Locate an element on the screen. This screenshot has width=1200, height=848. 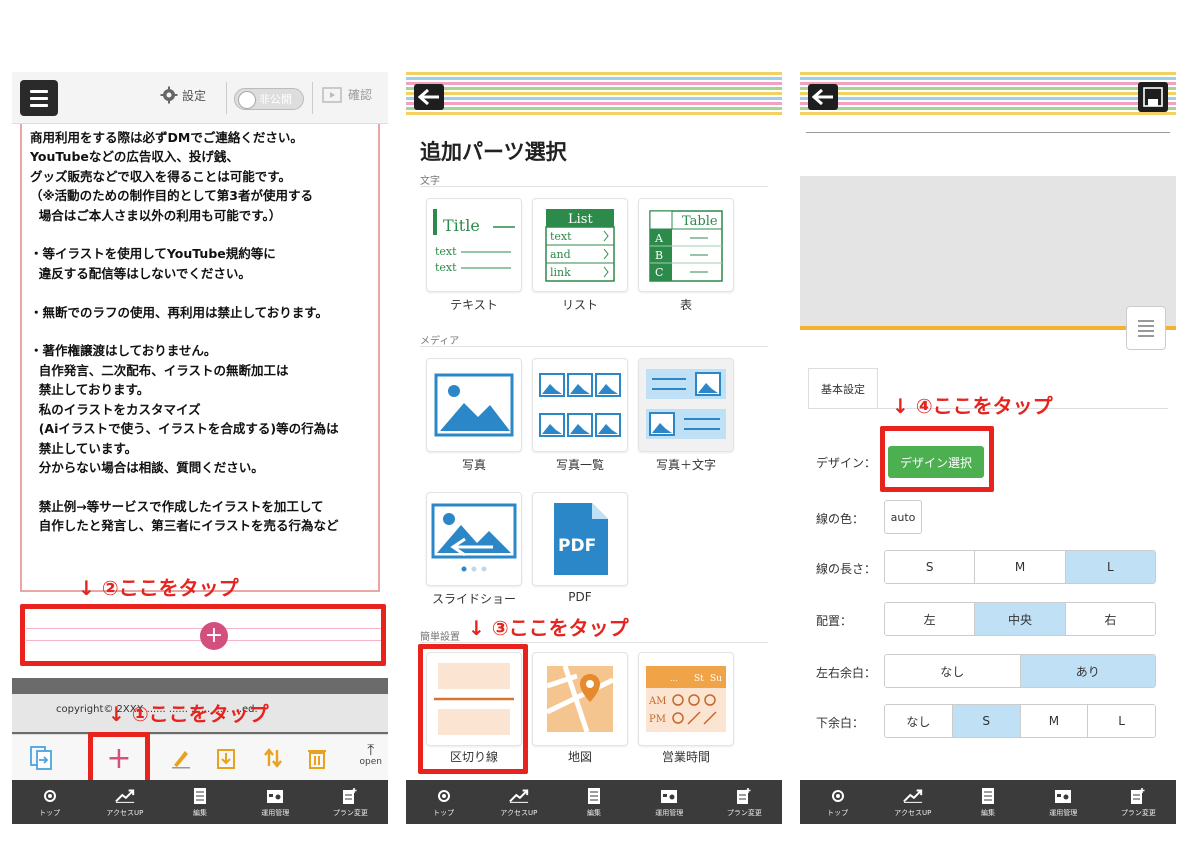
annotation-step2: ↓ ②ここをタップ is located at coordinates (158, 588).